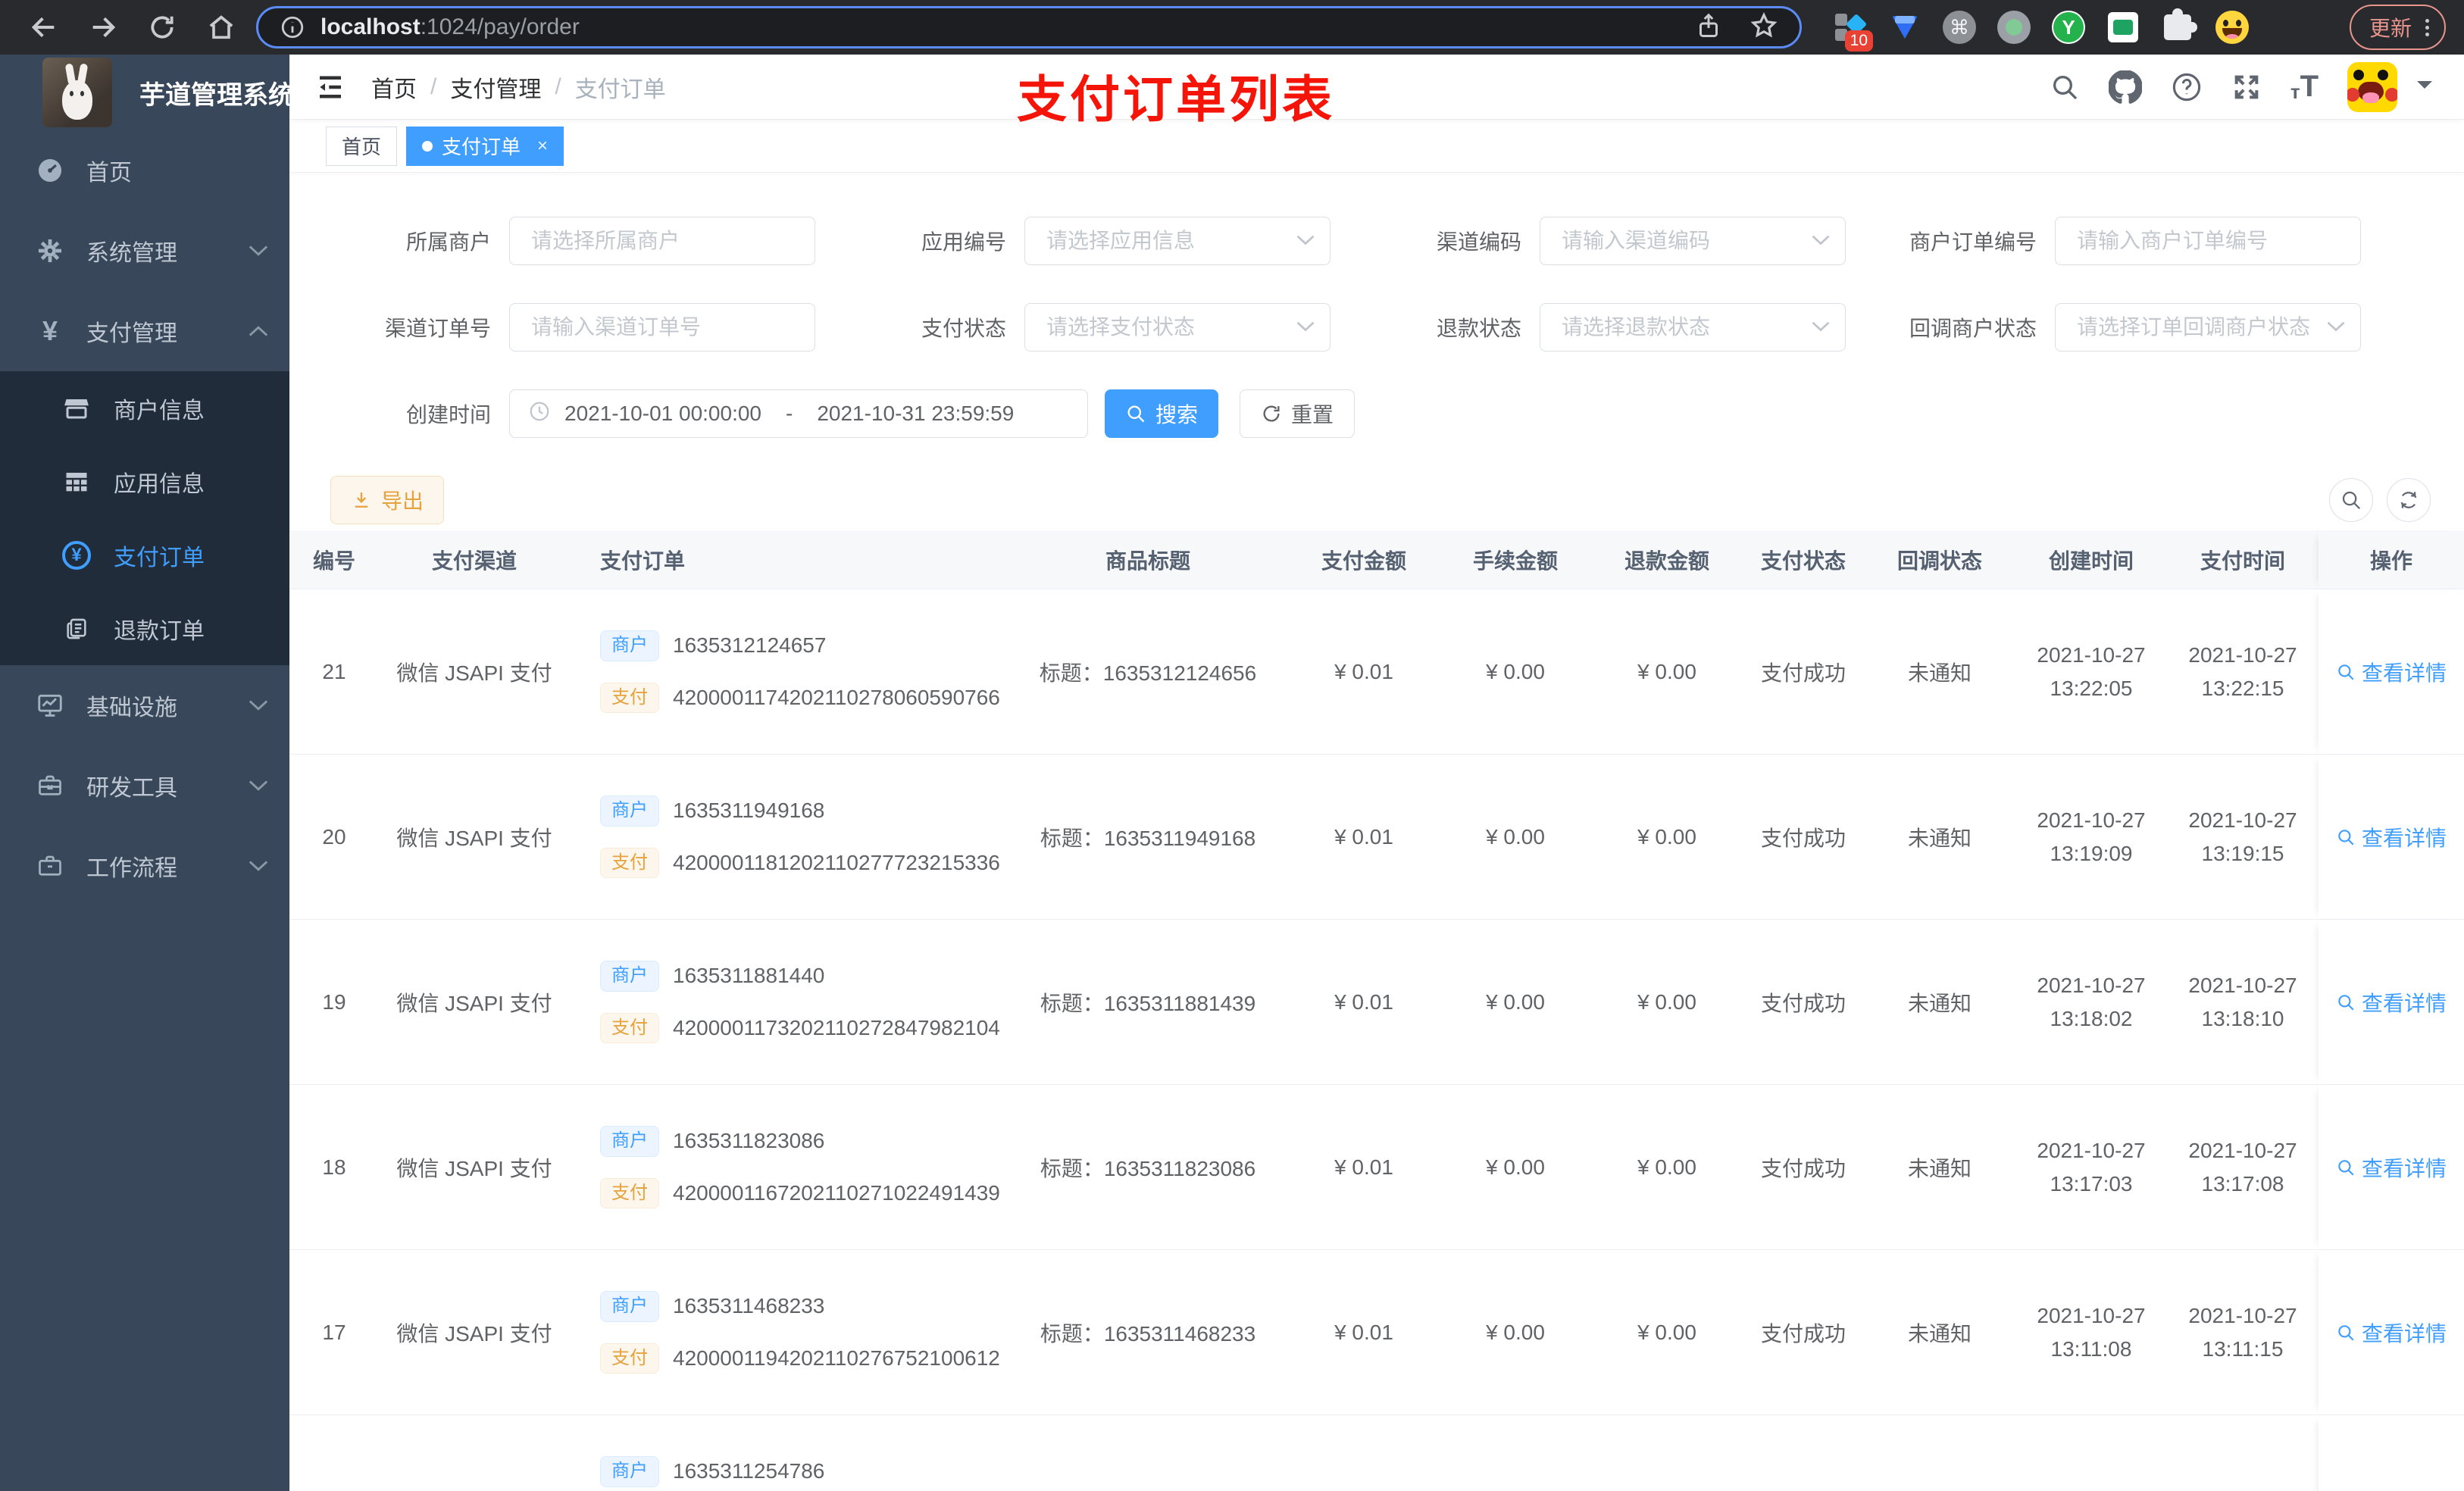 This screenshot has width=2464, height=1491. What do you see at coordinates (2123, 27) in the screenshot?
I see `chat-extension-icon` at bounding box center [2123, 27].